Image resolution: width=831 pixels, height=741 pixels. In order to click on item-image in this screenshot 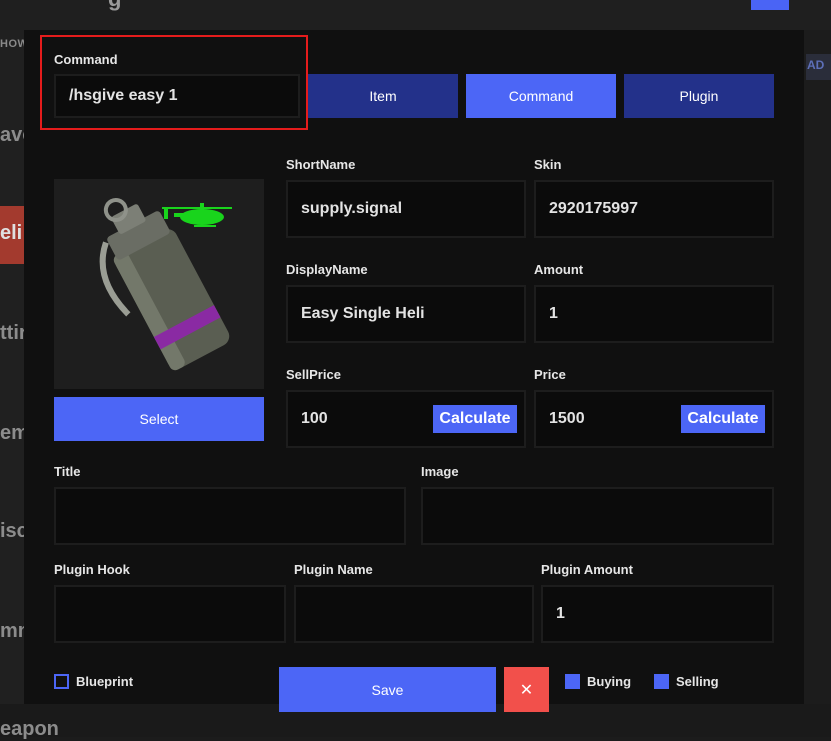, I will do `click(159, 284)`.